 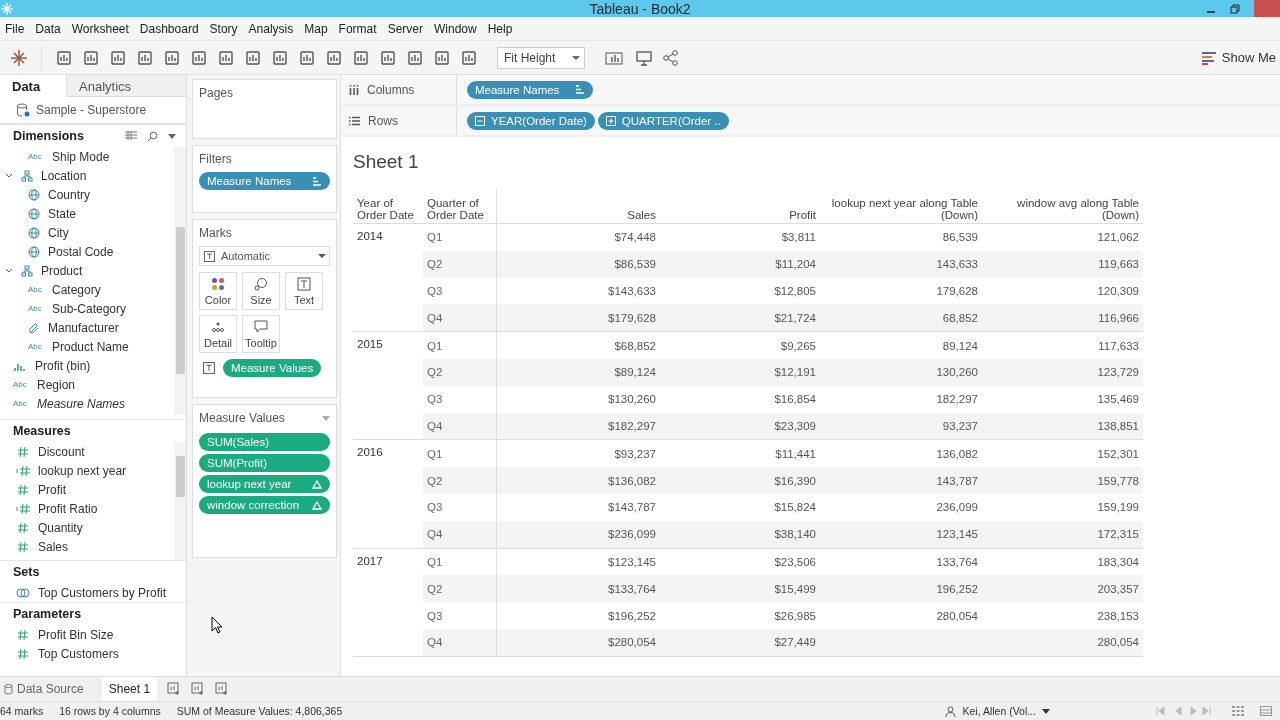 I want to click on table-cell-text: $15,499, so click(x=795, y=588).